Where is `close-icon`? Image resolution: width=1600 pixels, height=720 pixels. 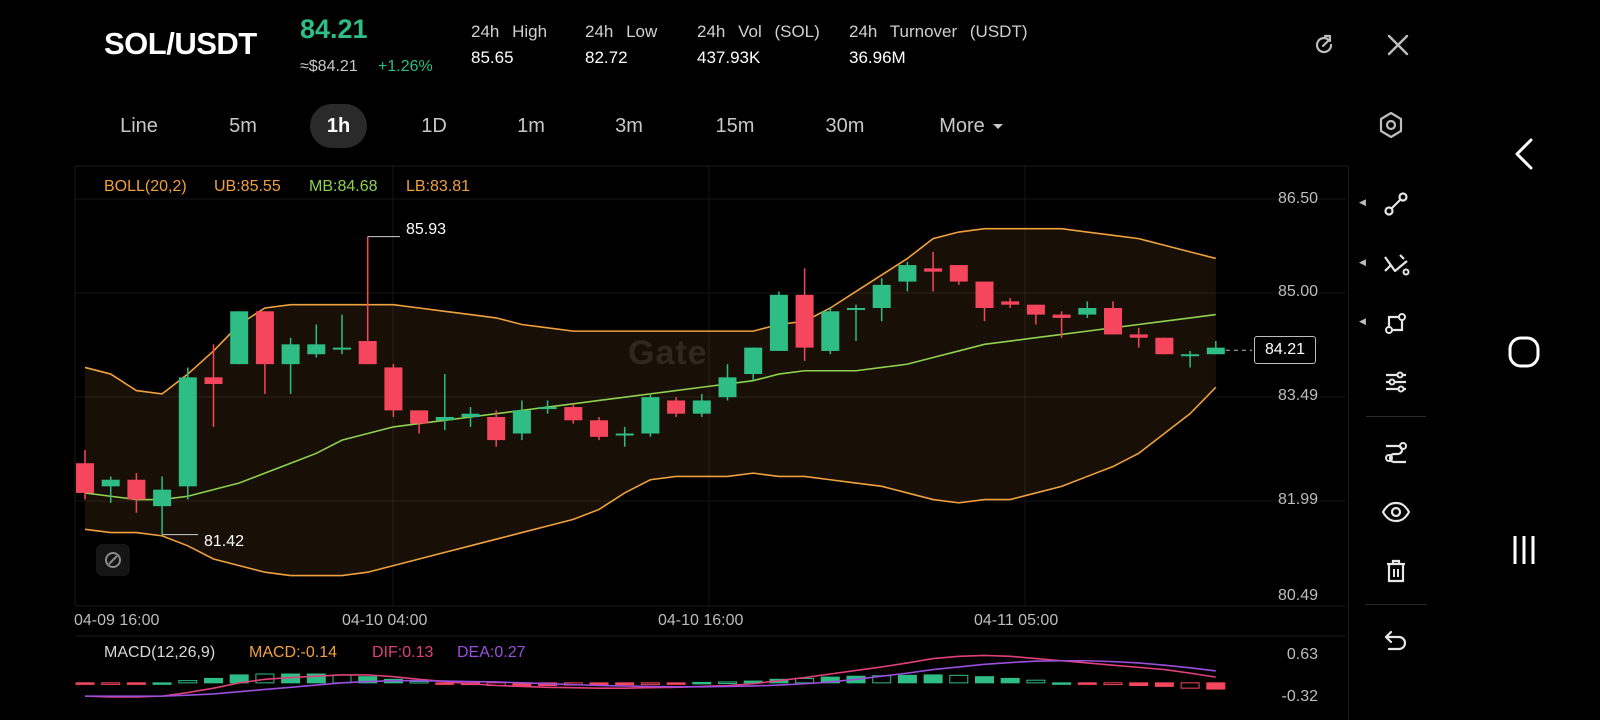 close-icon is located at coordinates (1398, 45).